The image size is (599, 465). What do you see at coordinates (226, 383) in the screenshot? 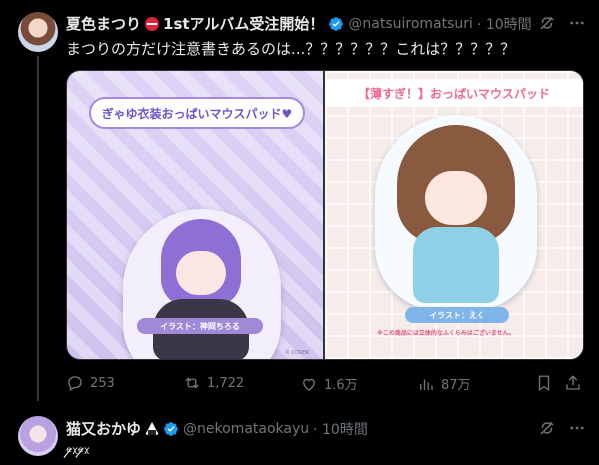
I see `repost-count: 1,722` at bounding box center [226, 383].